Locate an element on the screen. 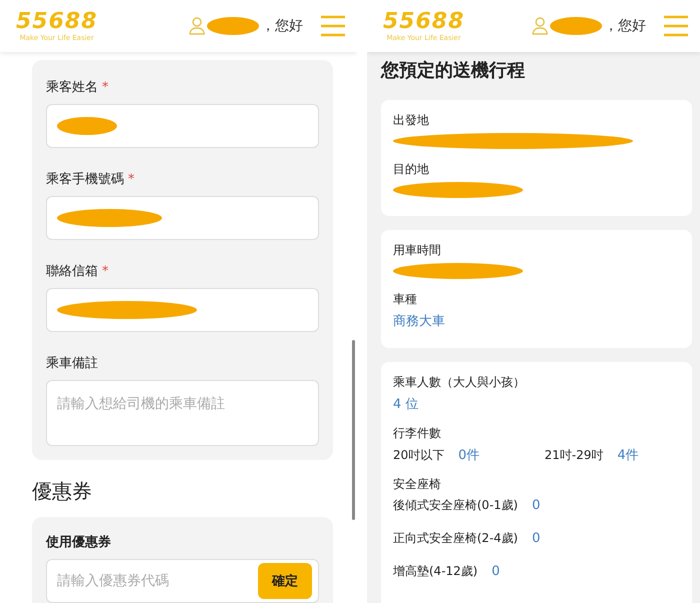 The width and height of the screenshot is (700, 603). item-label: 行李件數 is located at coordinates (417, 433).